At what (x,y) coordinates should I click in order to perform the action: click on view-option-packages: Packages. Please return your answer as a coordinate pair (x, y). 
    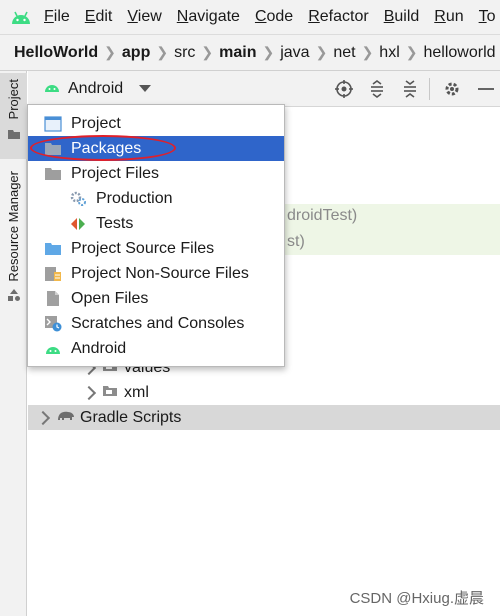
    Looking at the image, I should click on (156, 148).